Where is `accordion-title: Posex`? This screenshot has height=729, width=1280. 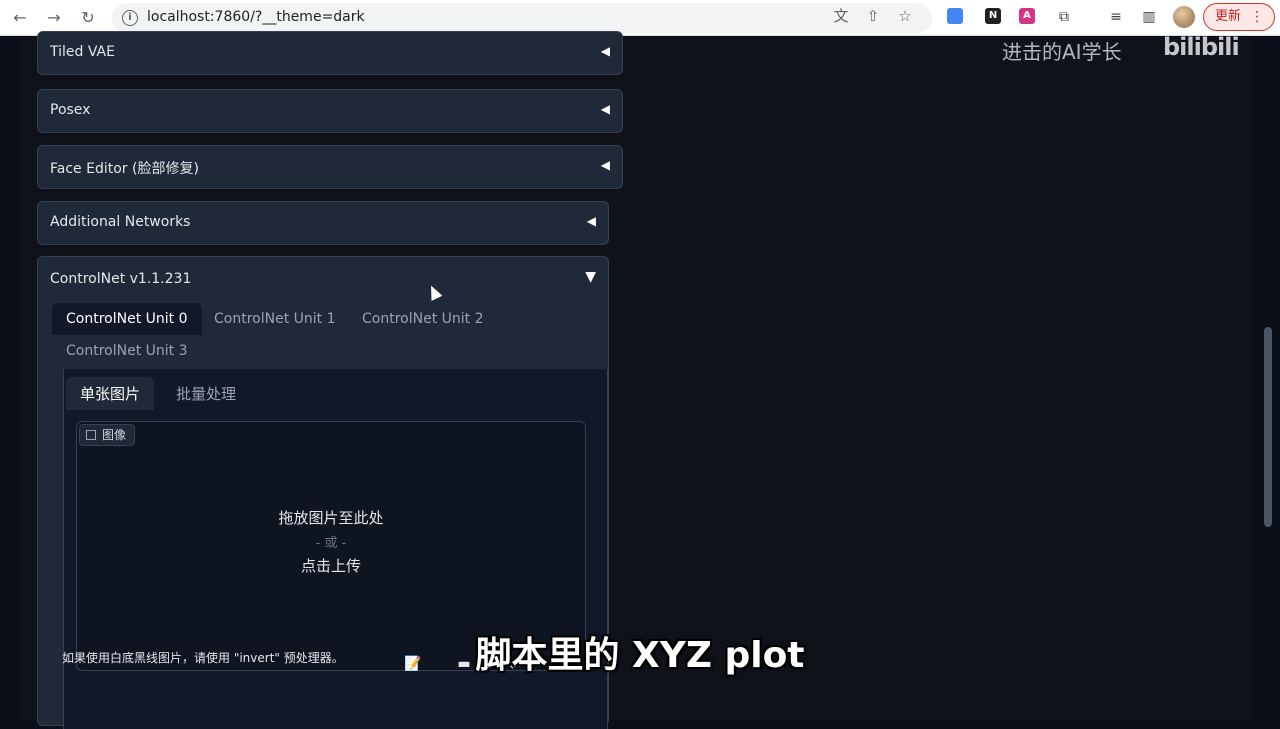
accordion-title: Posex is located at coordinates (70, 110).